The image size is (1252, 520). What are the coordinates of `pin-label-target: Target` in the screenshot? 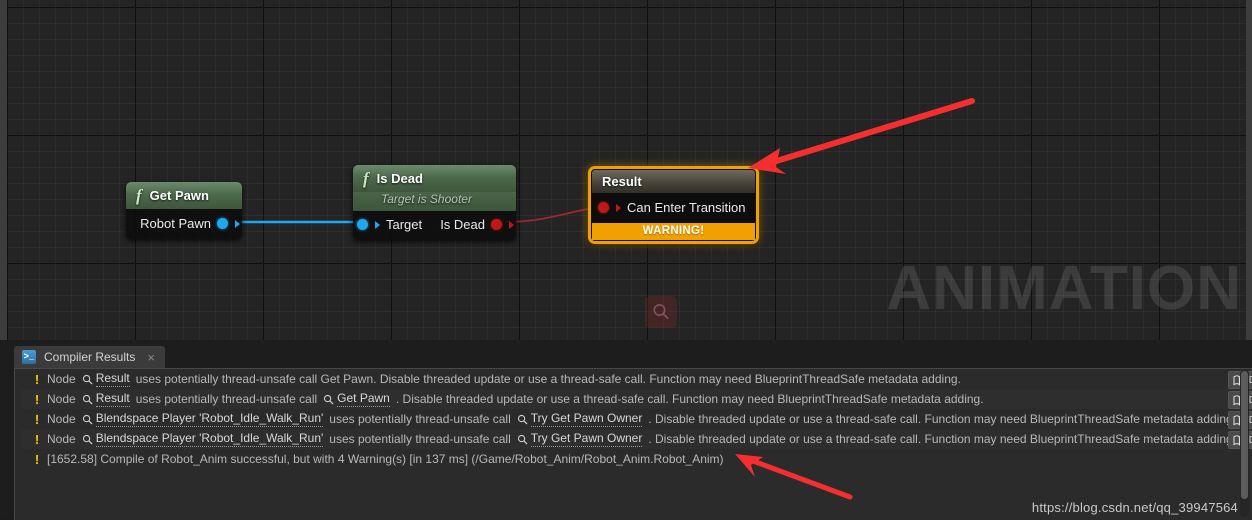 It's located at (404, 224).